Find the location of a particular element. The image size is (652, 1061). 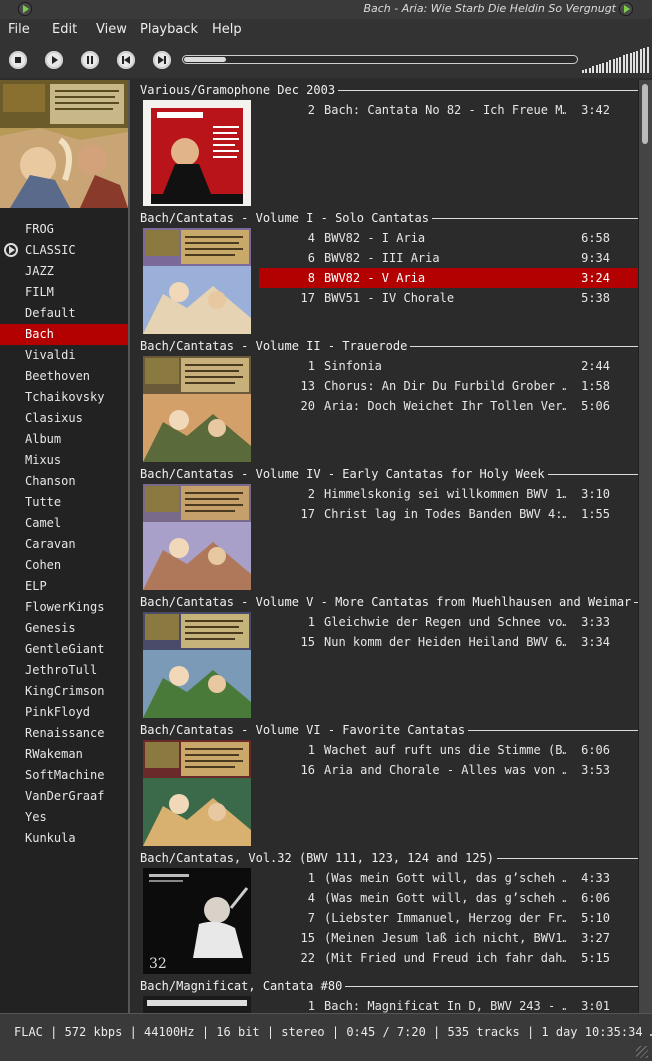

sidebar-item-flowerkings: FlowerKings is located at coordinates (64, 607).